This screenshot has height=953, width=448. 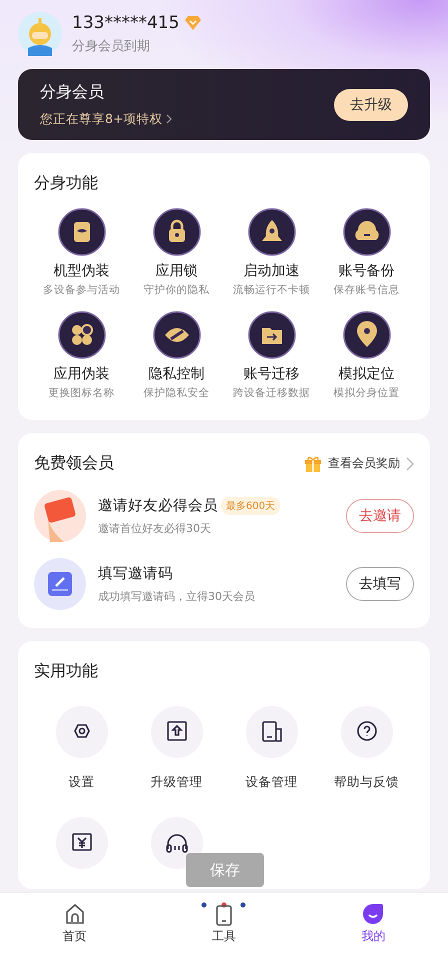 What do you see at coordinates (271, 290) in the screenshot?
I see `feature-description: 流畅运行不卡顿` at bounding box center [271, 290].